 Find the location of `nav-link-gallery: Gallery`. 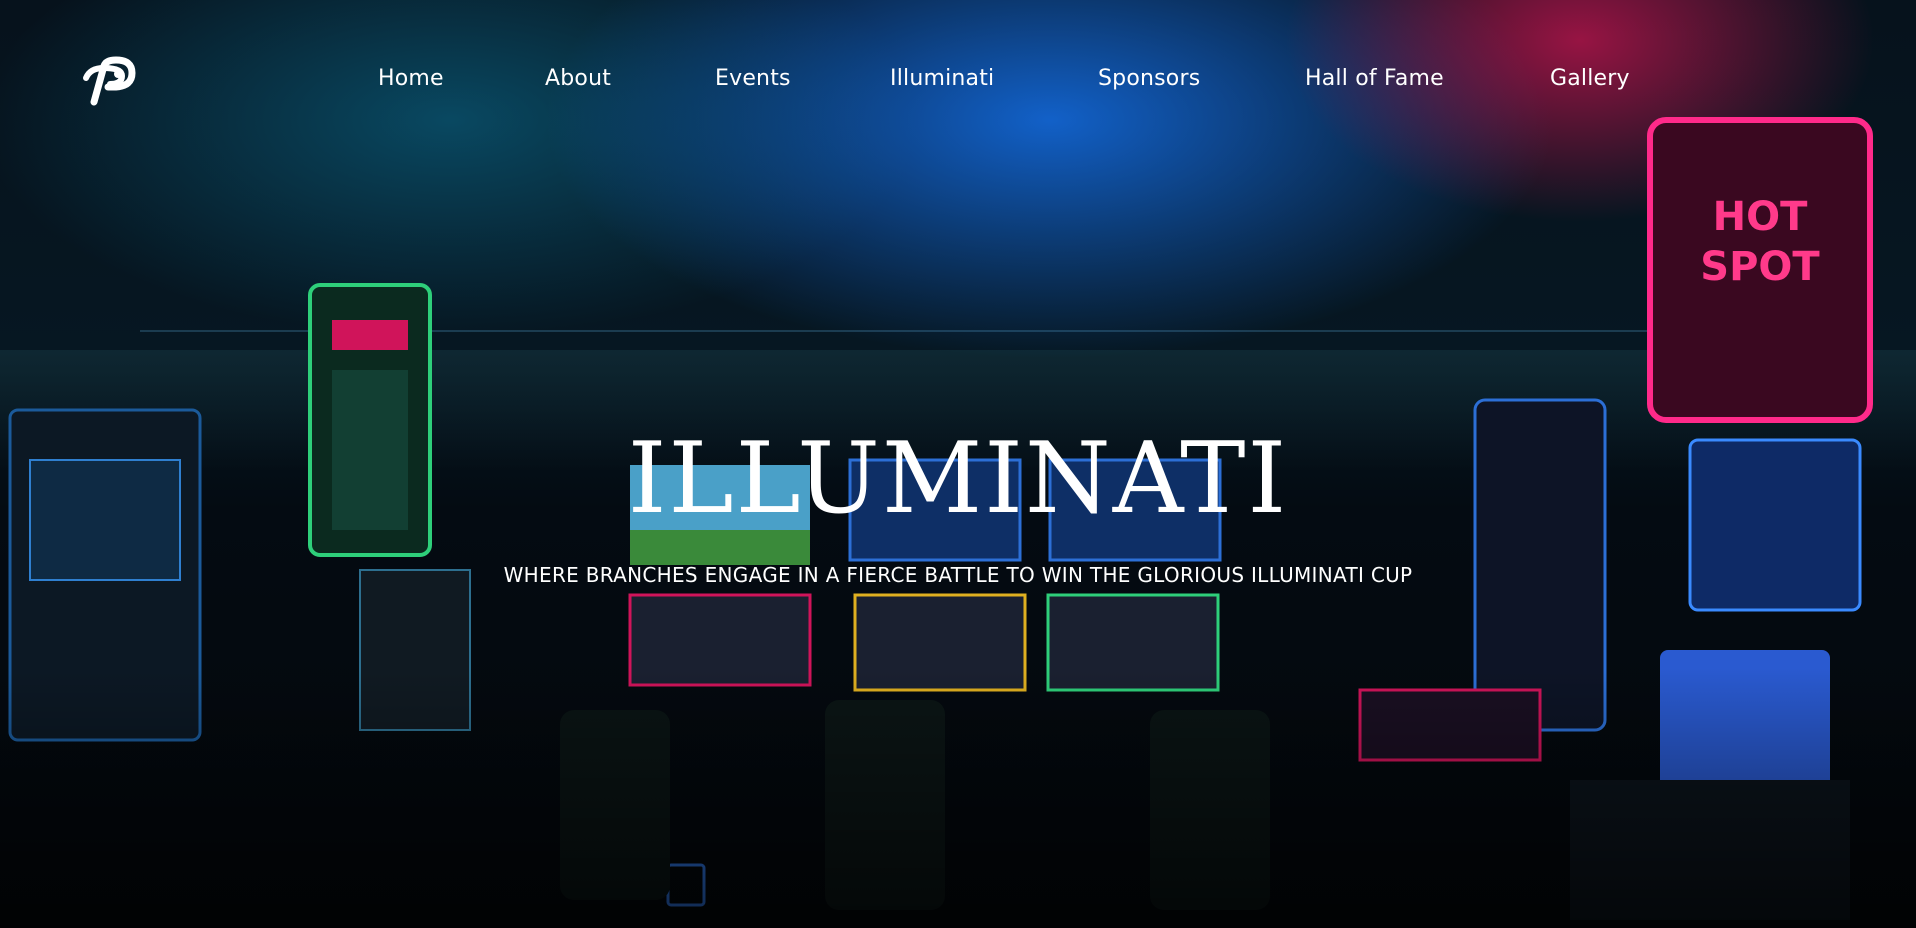

nav-link-gallery: Gallery is located at coordinates (1590, 79).